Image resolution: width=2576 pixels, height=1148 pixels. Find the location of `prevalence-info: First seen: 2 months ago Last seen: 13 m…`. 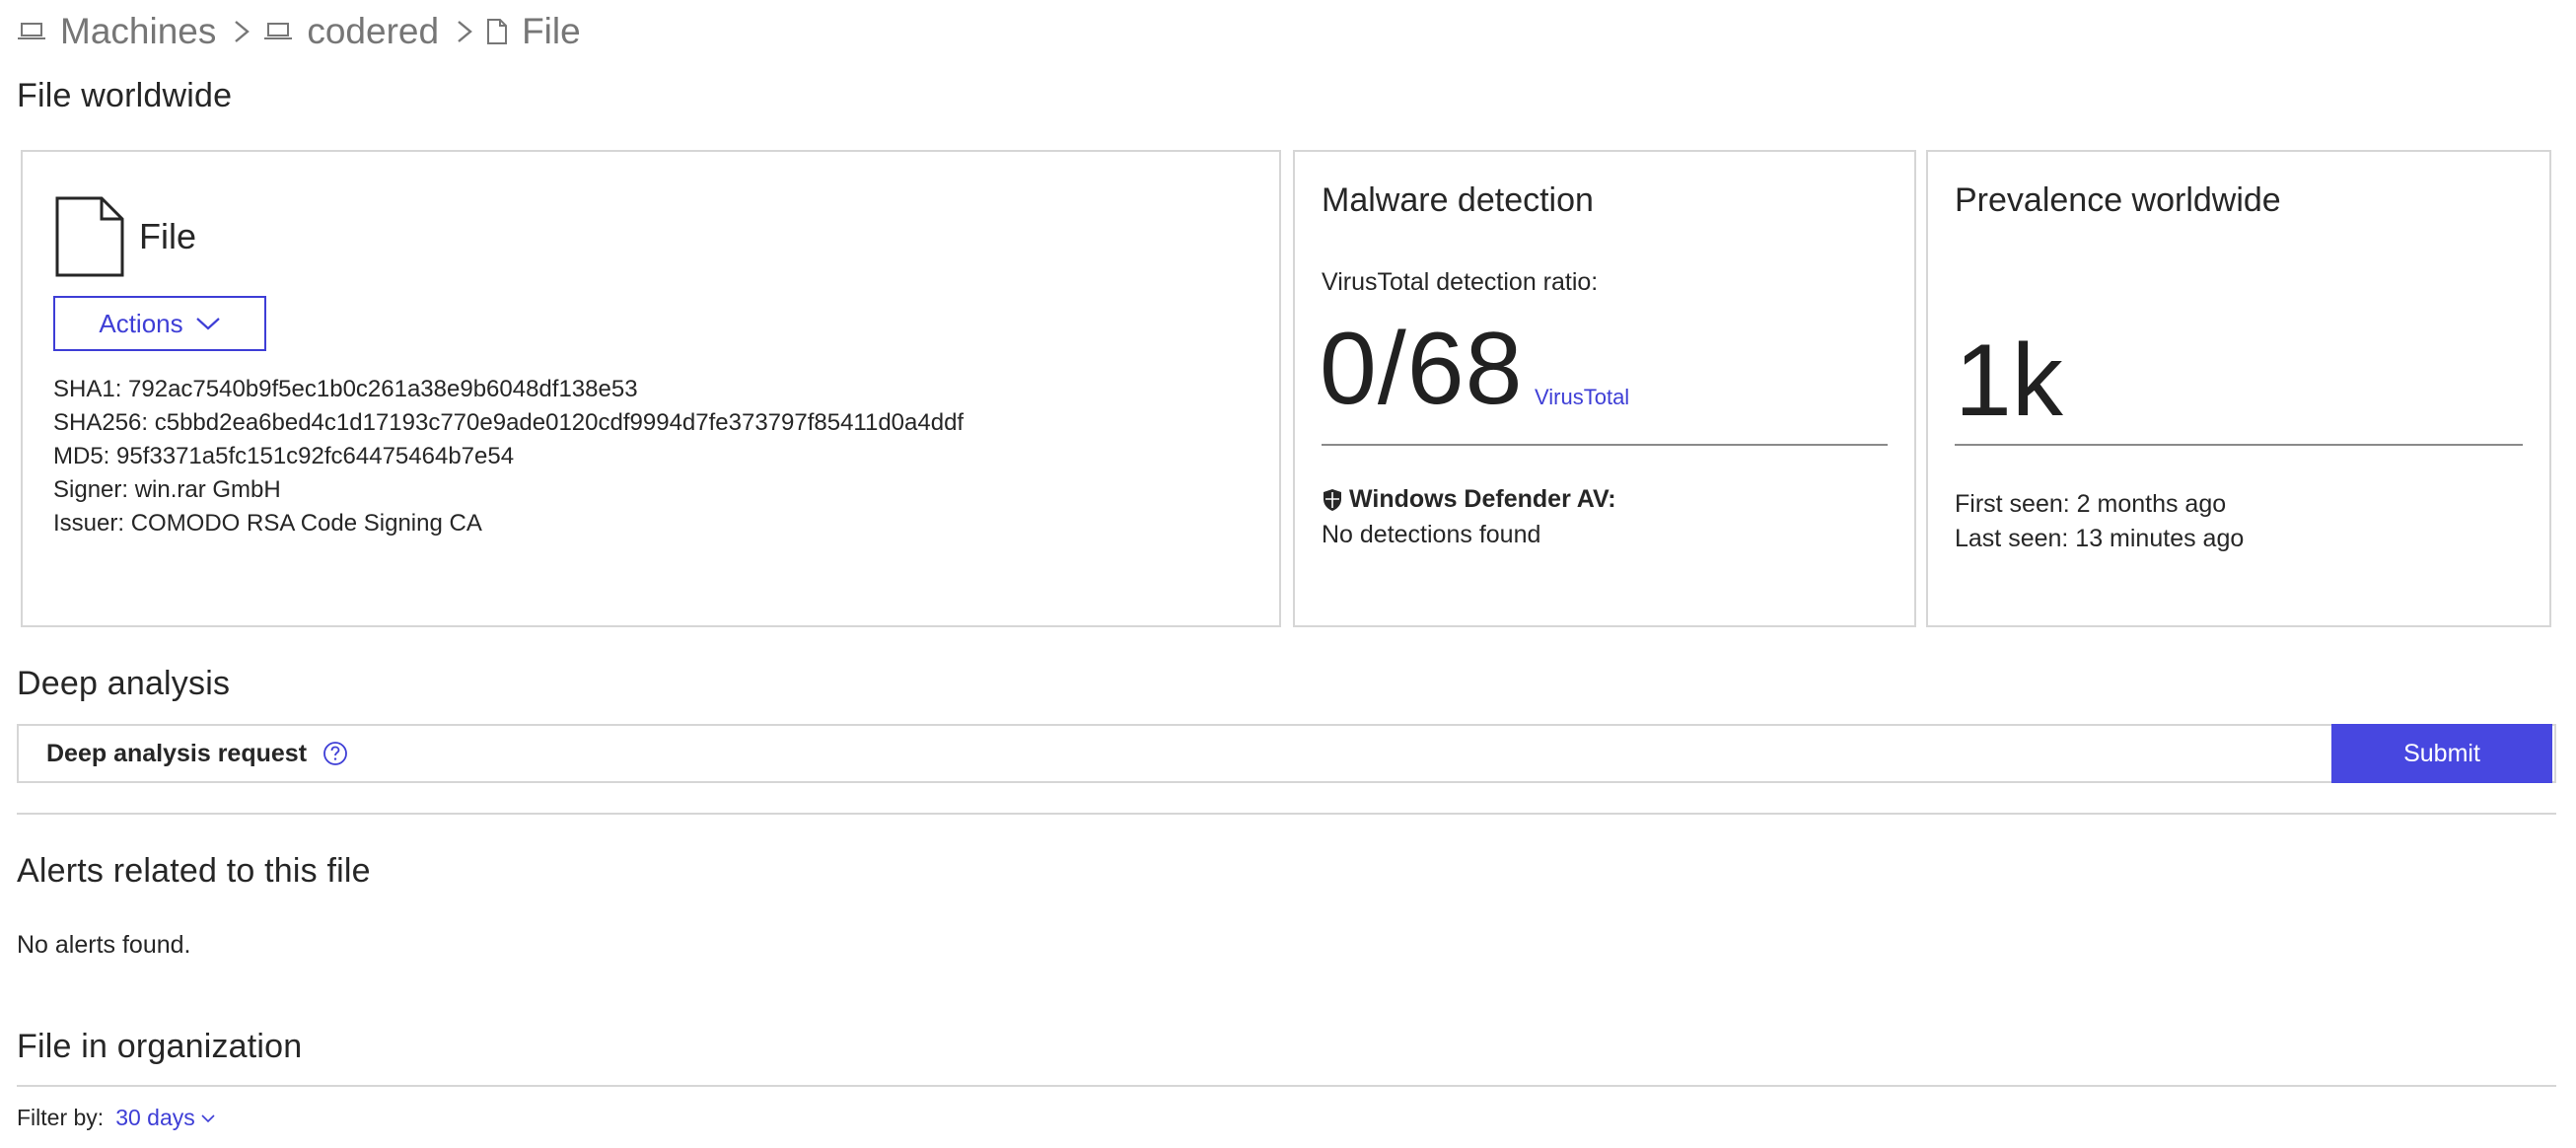

prevalence-info: First seen: 2 months ago Last seen: 13 m… is located at coordinates (2099, 522).